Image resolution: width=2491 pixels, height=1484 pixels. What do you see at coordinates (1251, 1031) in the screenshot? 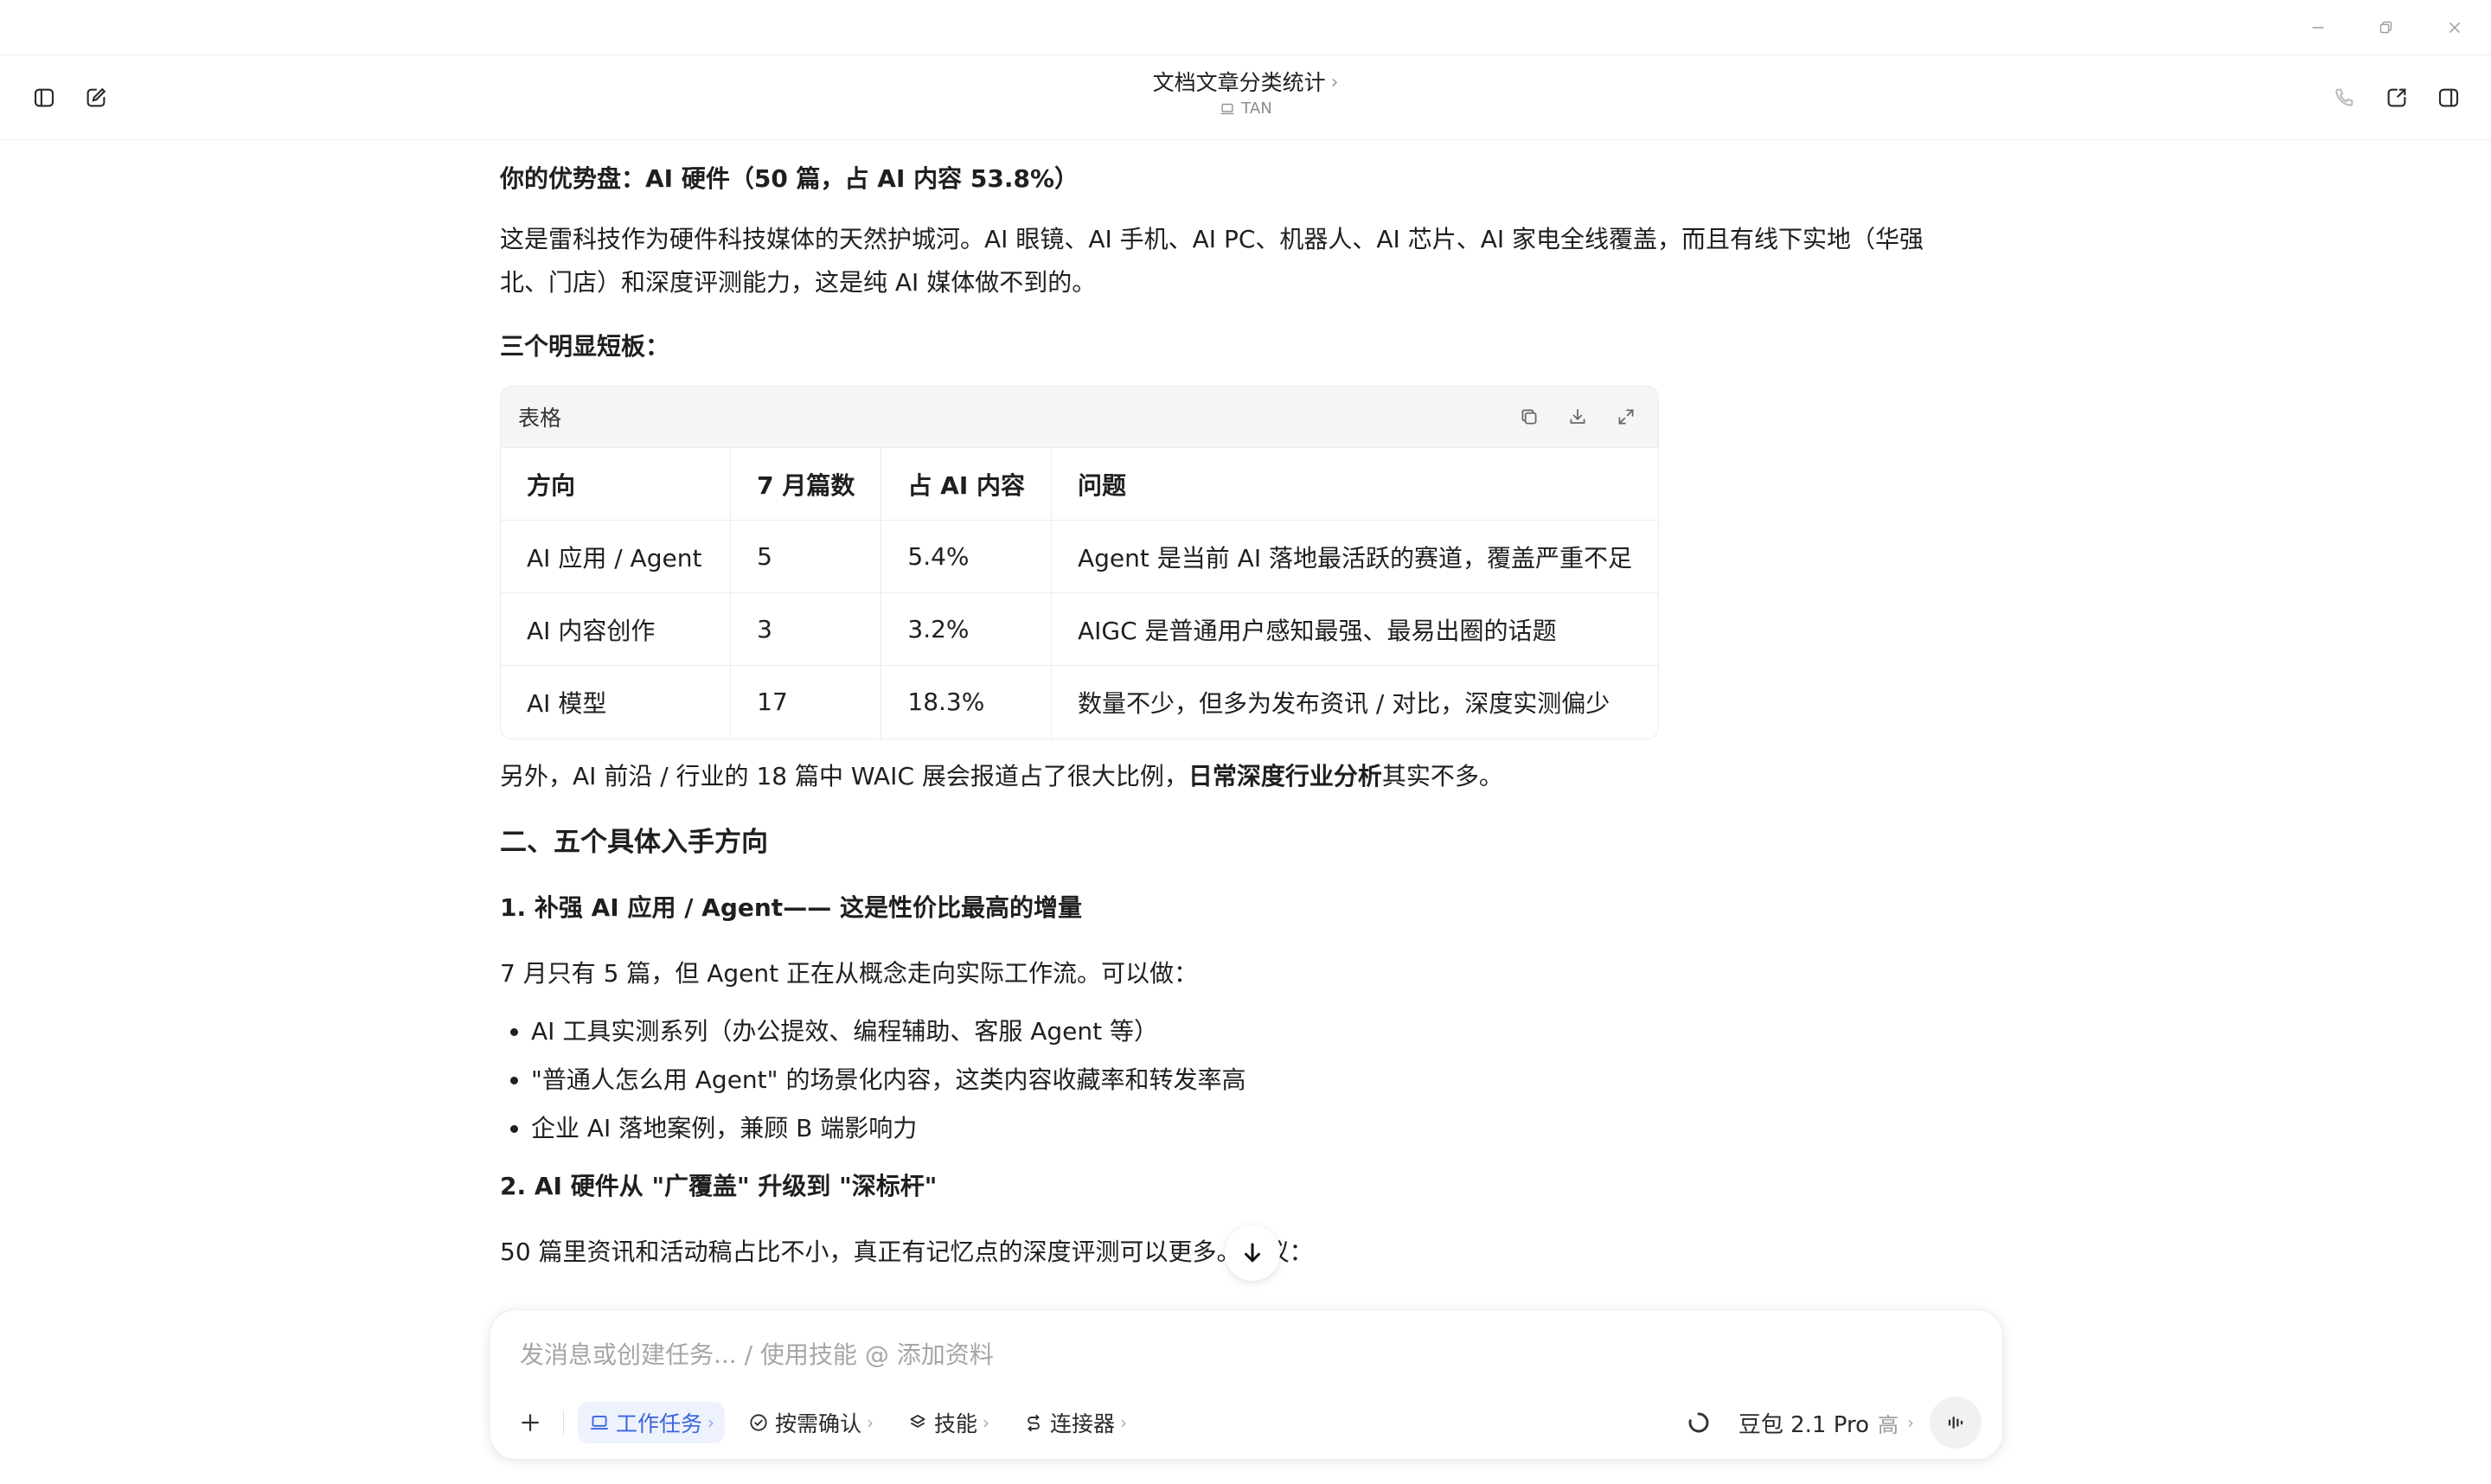
I see `list-item: AI 工具实测系列（办公提效、编程辅助、客服 Agent 等）` at bounding box center [1251, 1031].